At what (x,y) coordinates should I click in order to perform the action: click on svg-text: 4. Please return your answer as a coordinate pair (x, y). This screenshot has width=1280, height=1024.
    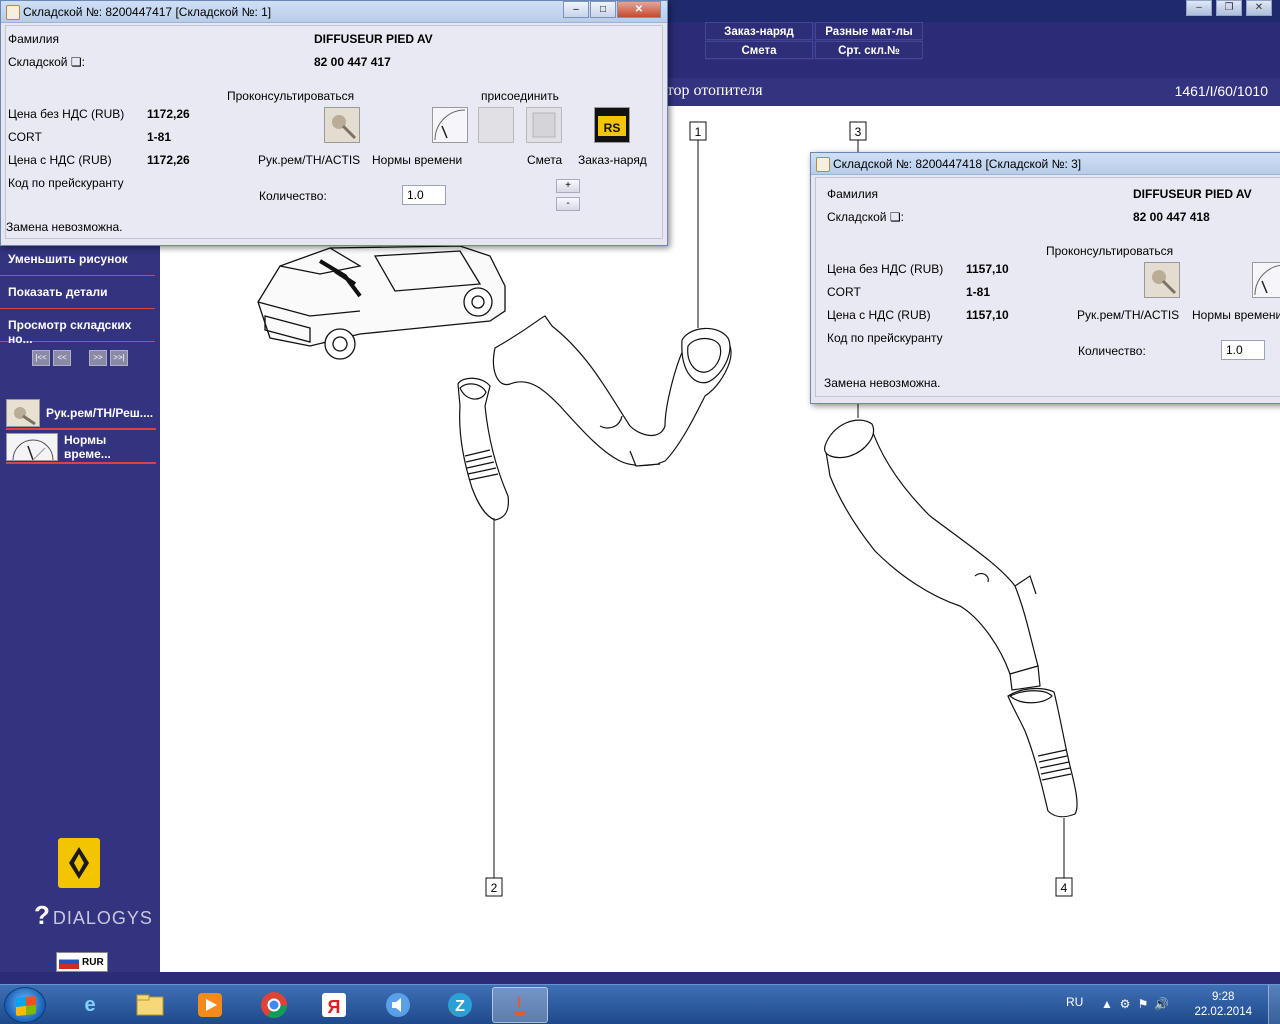
    Looking at the image, I should click on (1064, 888).